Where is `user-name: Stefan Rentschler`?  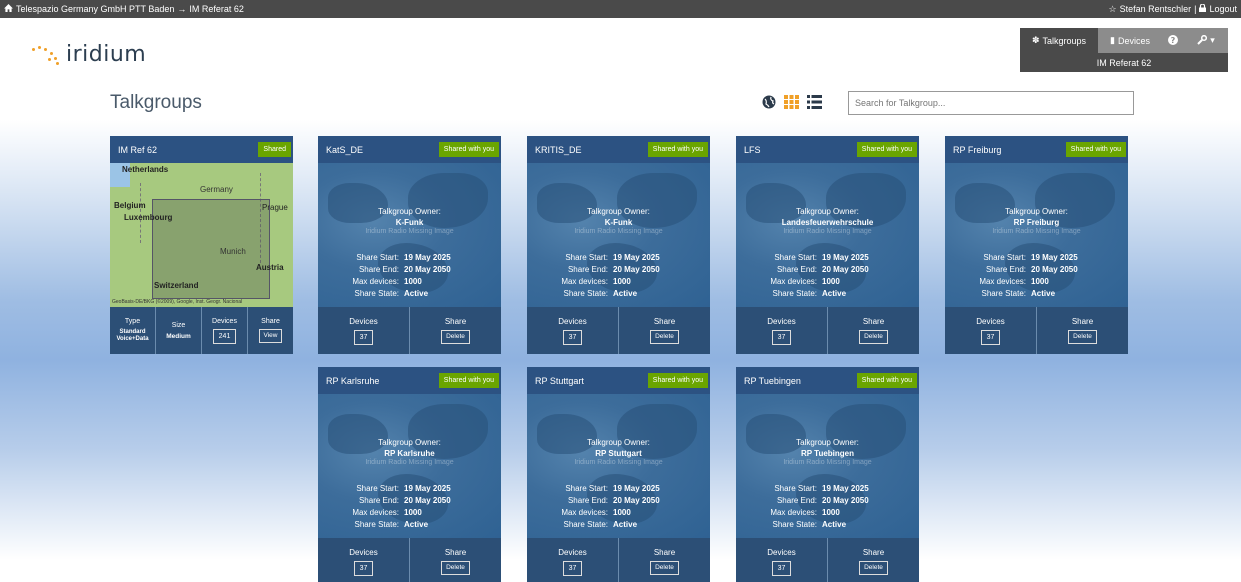
user-name: Stefan Rentschler is located at coordinates (1156, 9).